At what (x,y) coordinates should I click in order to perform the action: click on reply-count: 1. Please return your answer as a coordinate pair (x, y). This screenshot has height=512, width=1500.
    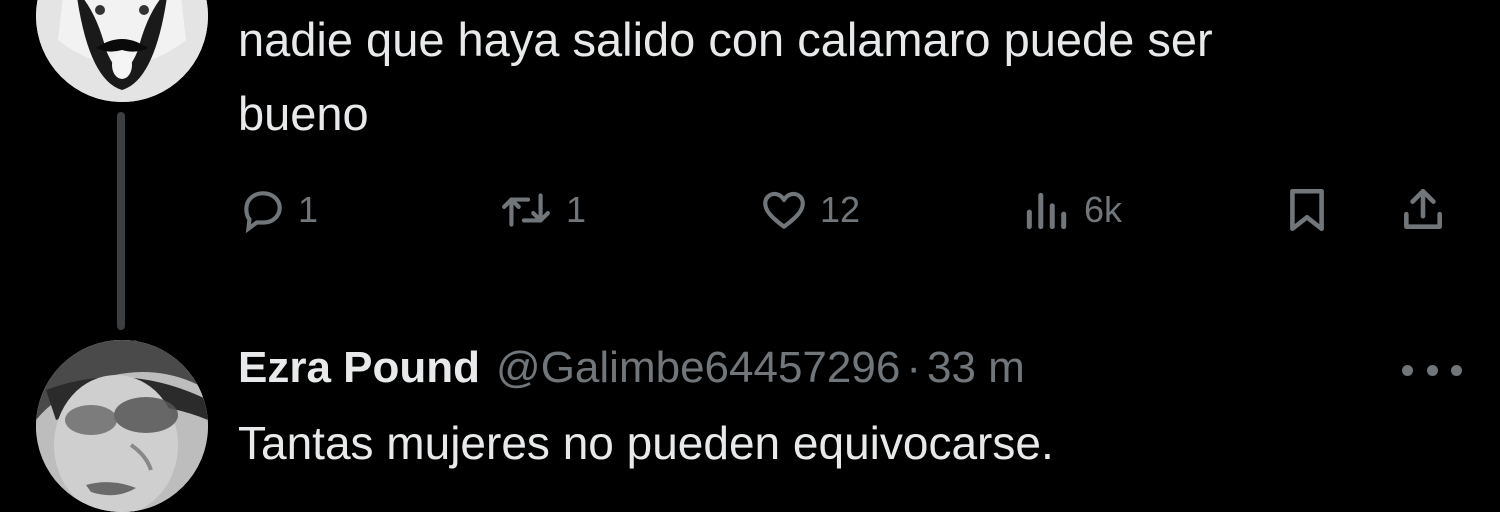
    Looking at the image, I should click on (308, 209).